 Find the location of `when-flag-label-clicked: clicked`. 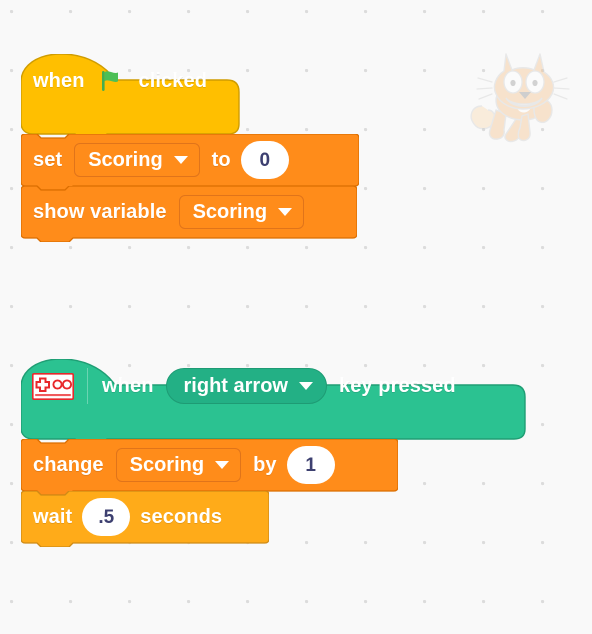

when-flag-label-clicked: clicked is located at coordinates (173, 81).